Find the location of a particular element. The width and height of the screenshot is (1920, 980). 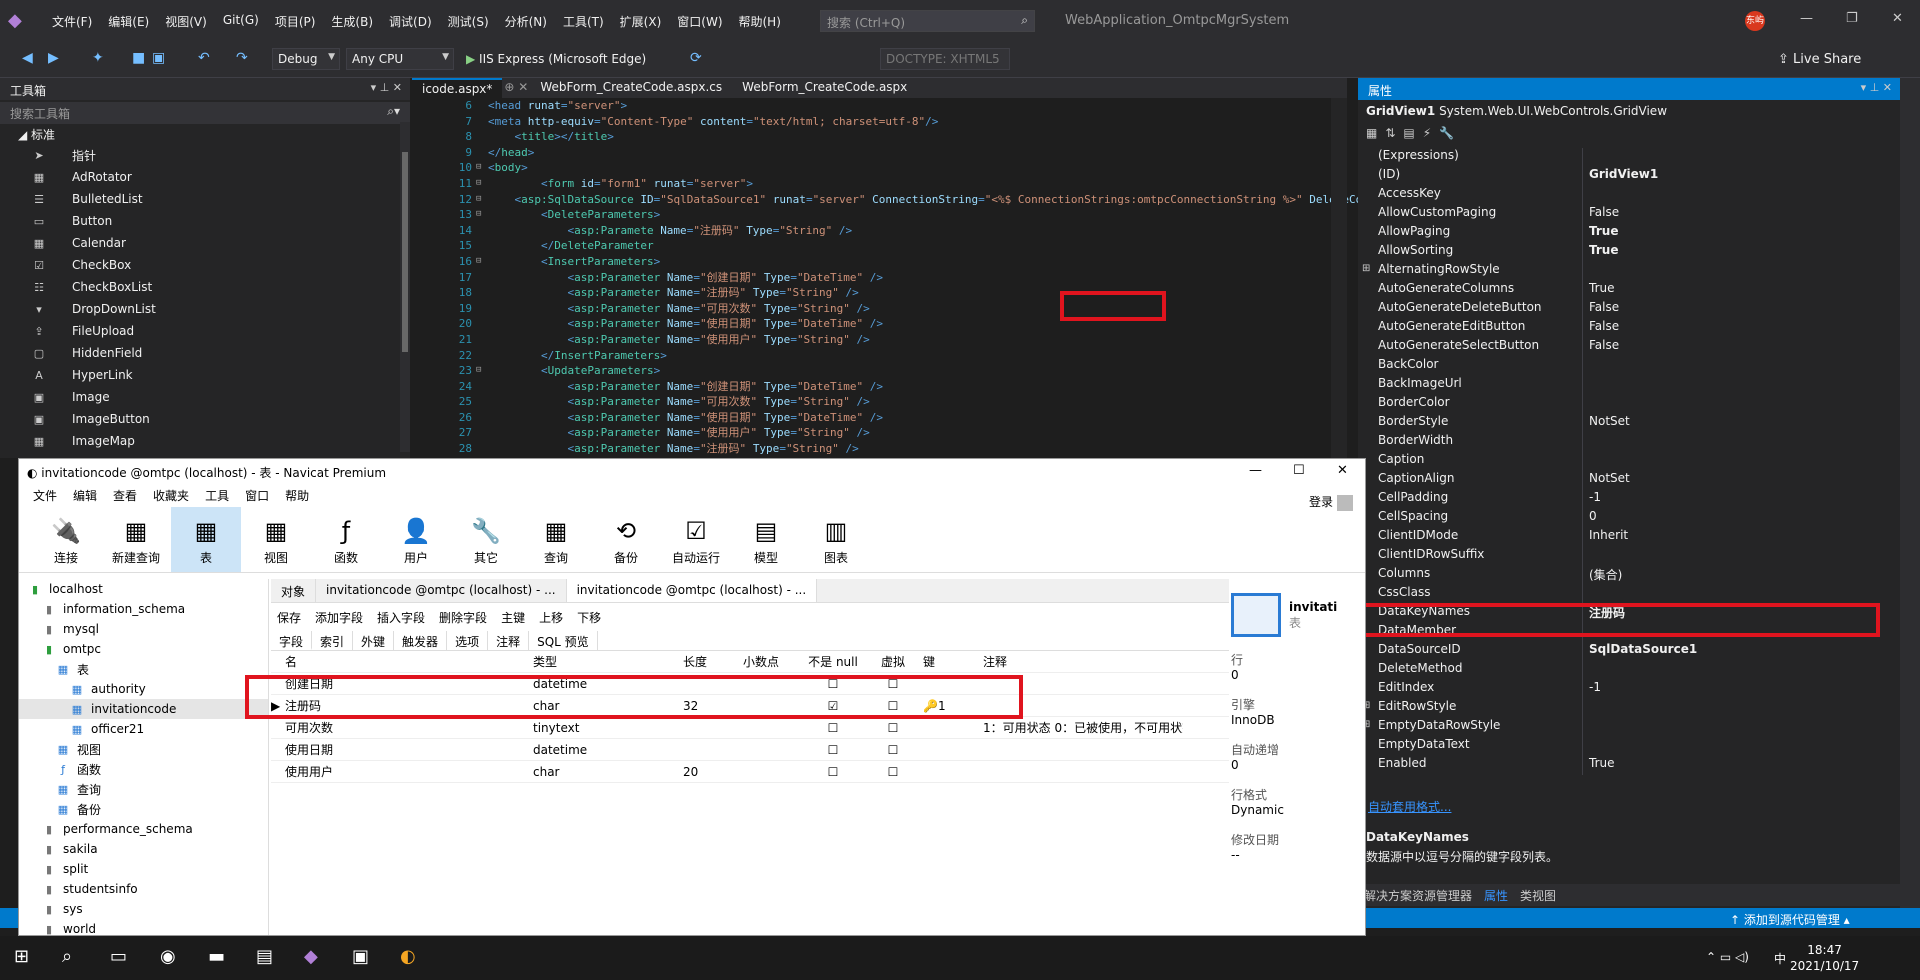

table-cell: 使用日期 is located at coordinates (408, 749).